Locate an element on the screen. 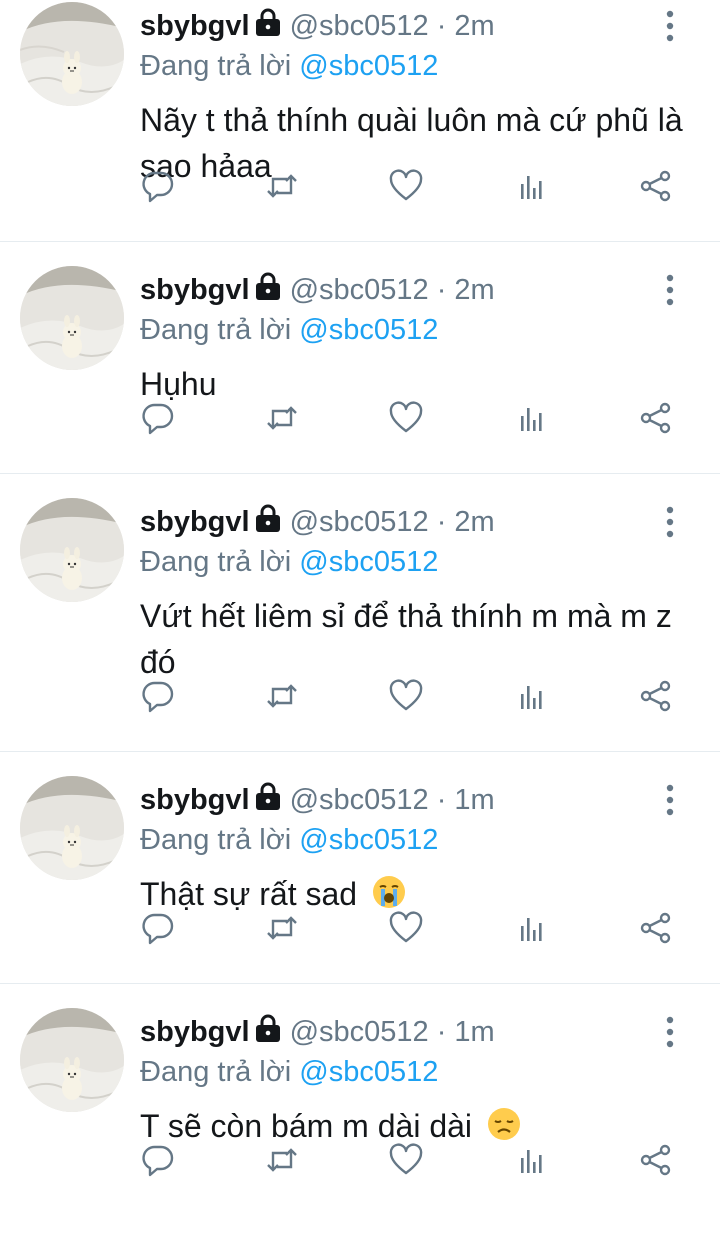 Image resolution: width=720 pixels, height=1254 pixels. tweet-text-content: Hụhu is located at coordinates (178, 384).